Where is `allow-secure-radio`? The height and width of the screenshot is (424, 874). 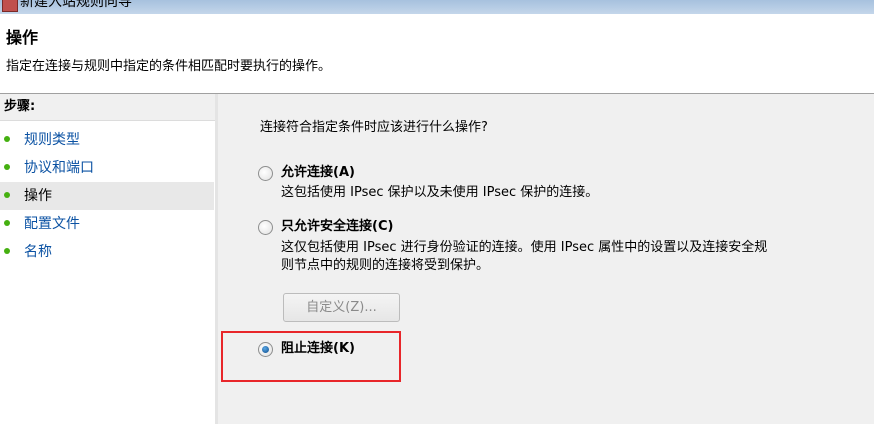
allow-secure-radio is located at coordinates (265, 227).